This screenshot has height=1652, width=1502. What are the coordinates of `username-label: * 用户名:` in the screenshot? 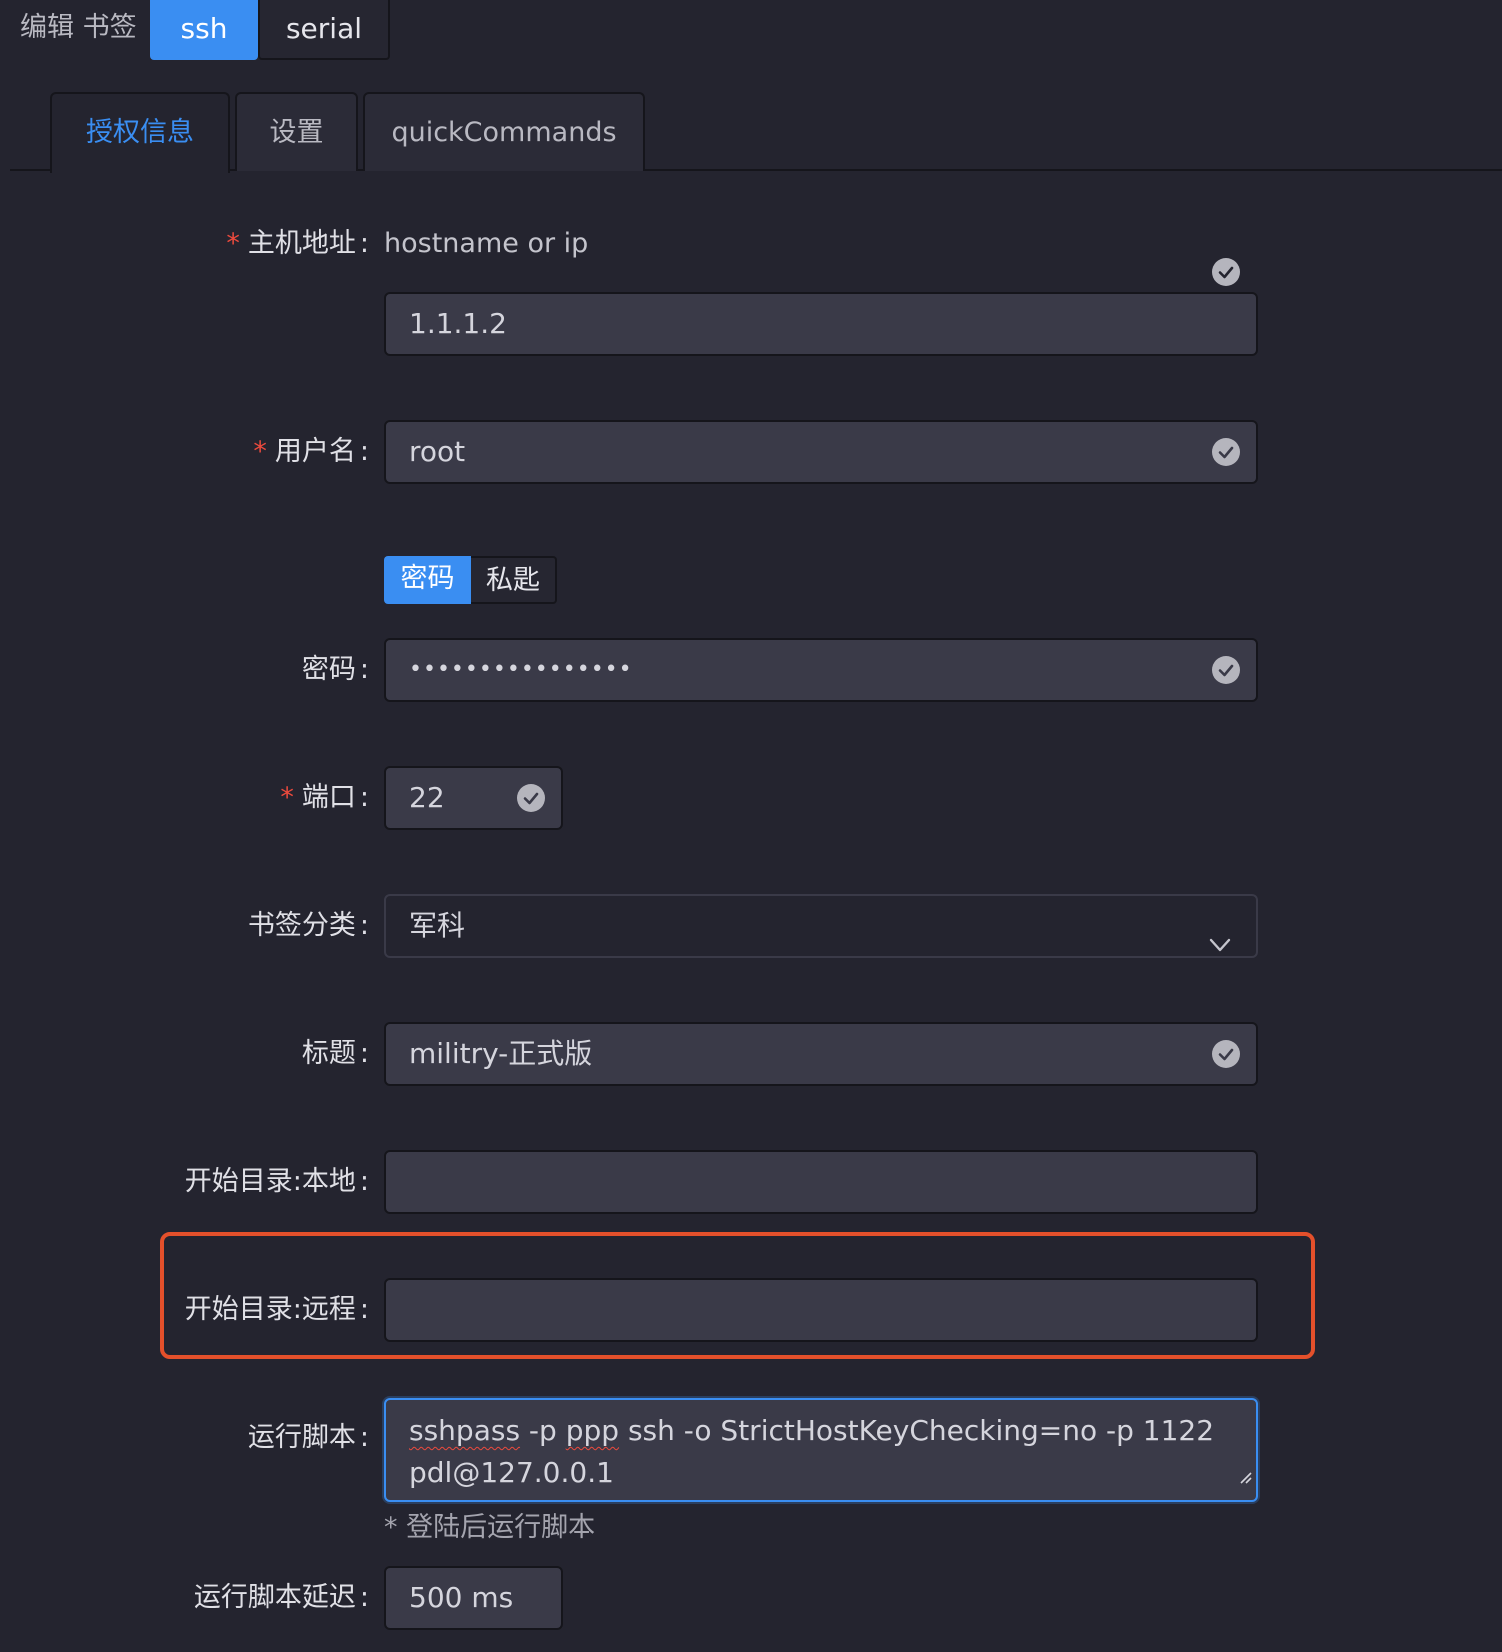 It's located at (311, 451).